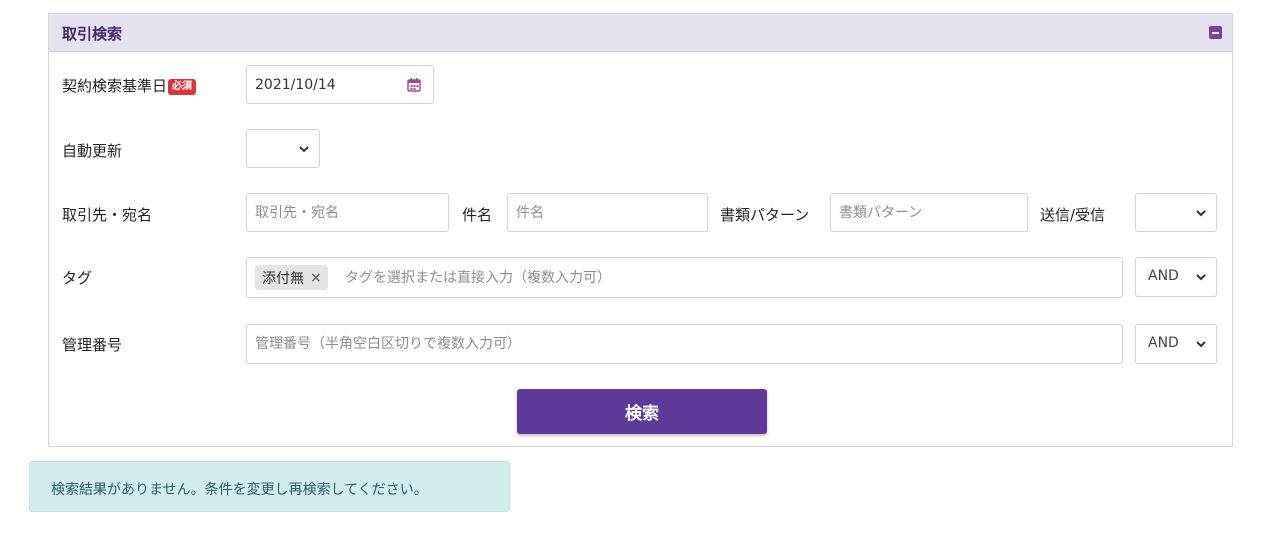  Describe the element at coordinates (77, 278) in the screenshot. I see `tags-label: タグ` at that location.